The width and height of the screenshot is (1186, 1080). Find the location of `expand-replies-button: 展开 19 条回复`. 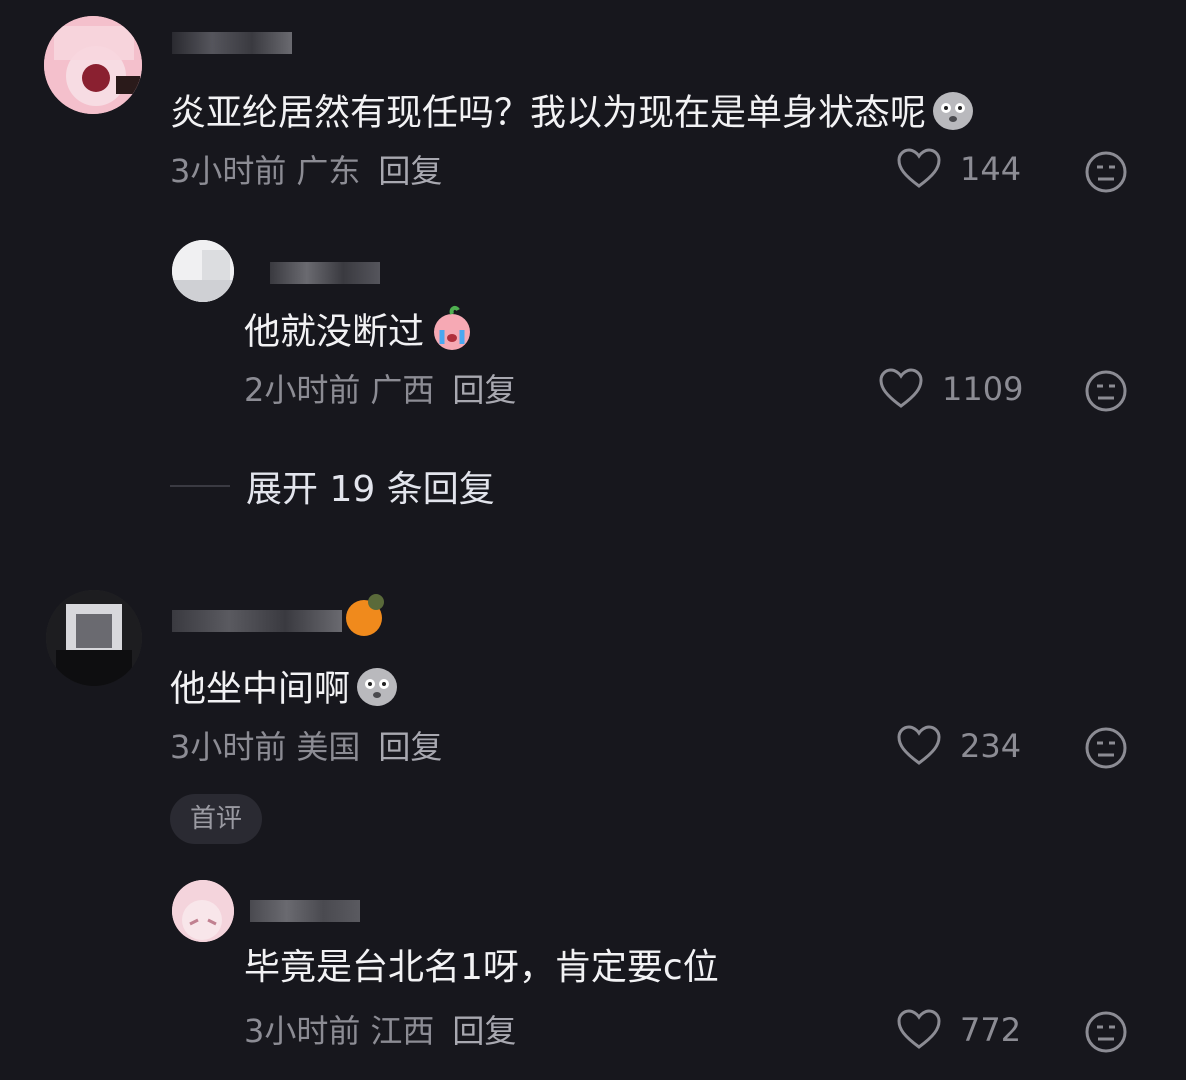

expand-replies-button: 展开 19 条回复 is located at coordinates (332, 486).